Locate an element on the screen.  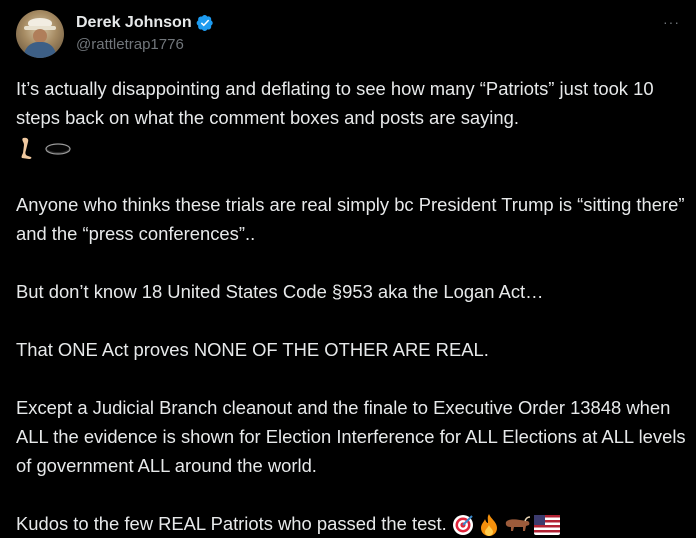
name-row: Derek Johnson is located at coordinates (145, 23).